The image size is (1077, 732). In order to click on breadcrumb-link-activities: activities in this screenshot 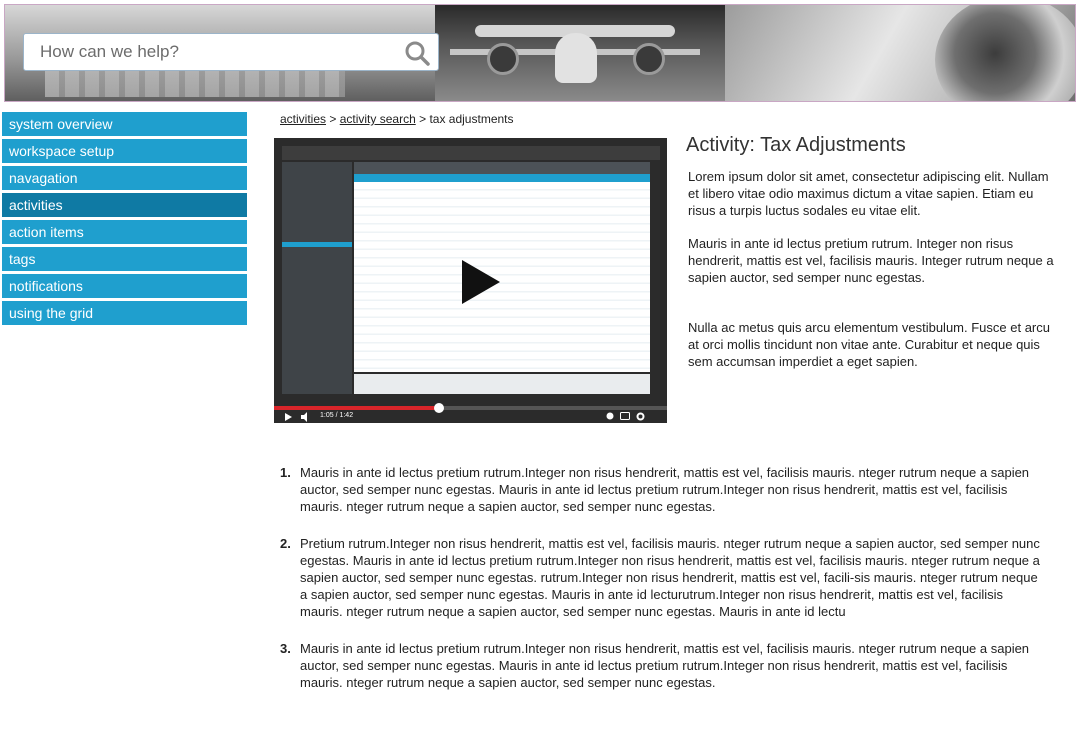, I will do `click(303, 119)`.